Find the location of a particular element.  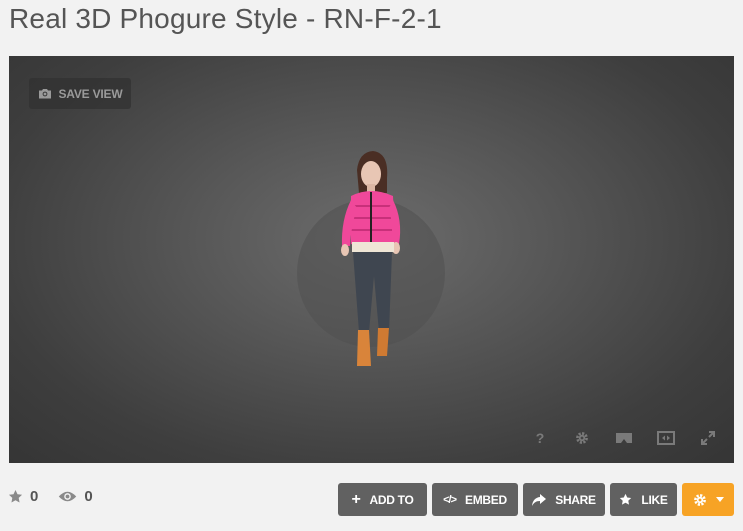

settings-dropdown-button is located at coordinates (708, 499).